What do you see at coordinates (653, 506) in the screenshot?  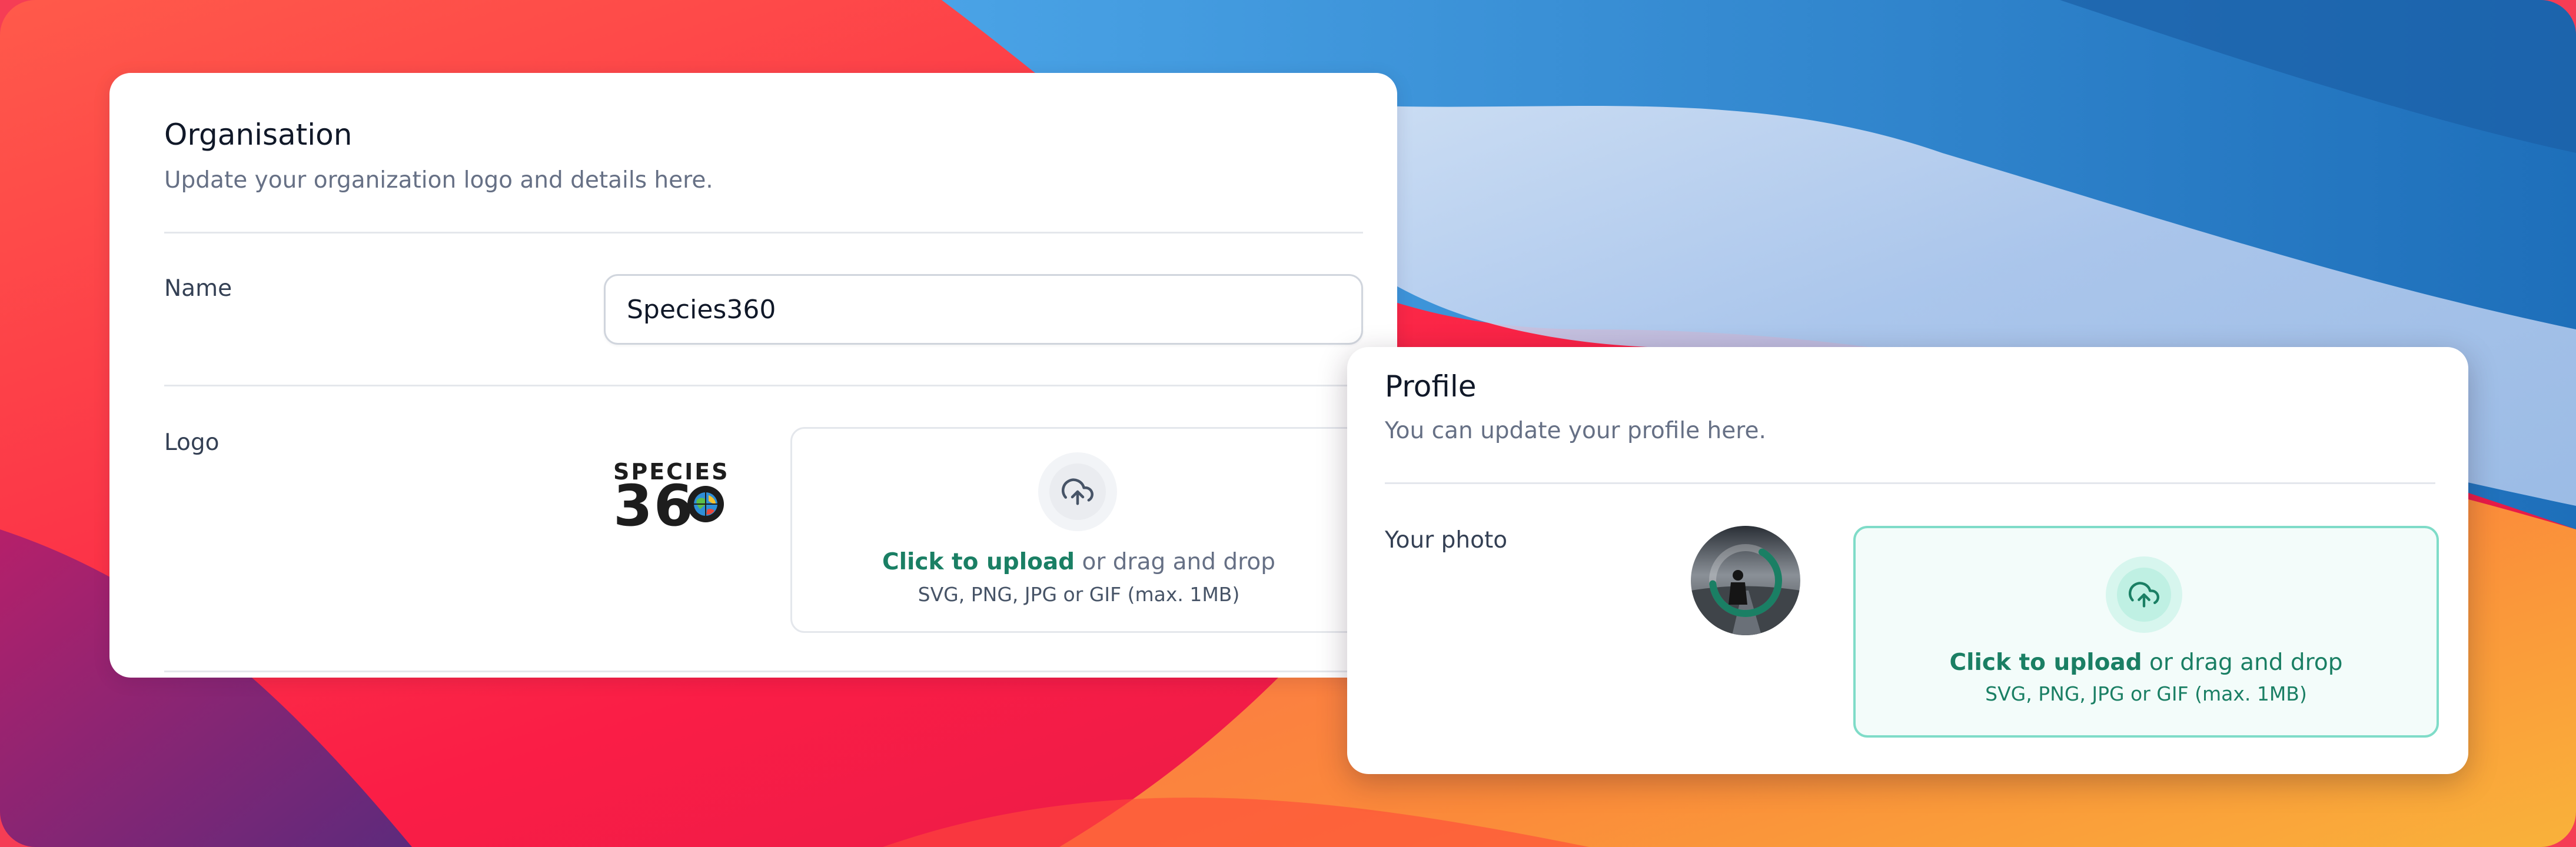 I see `logo-number: 36` at bounding box center [653, 506].